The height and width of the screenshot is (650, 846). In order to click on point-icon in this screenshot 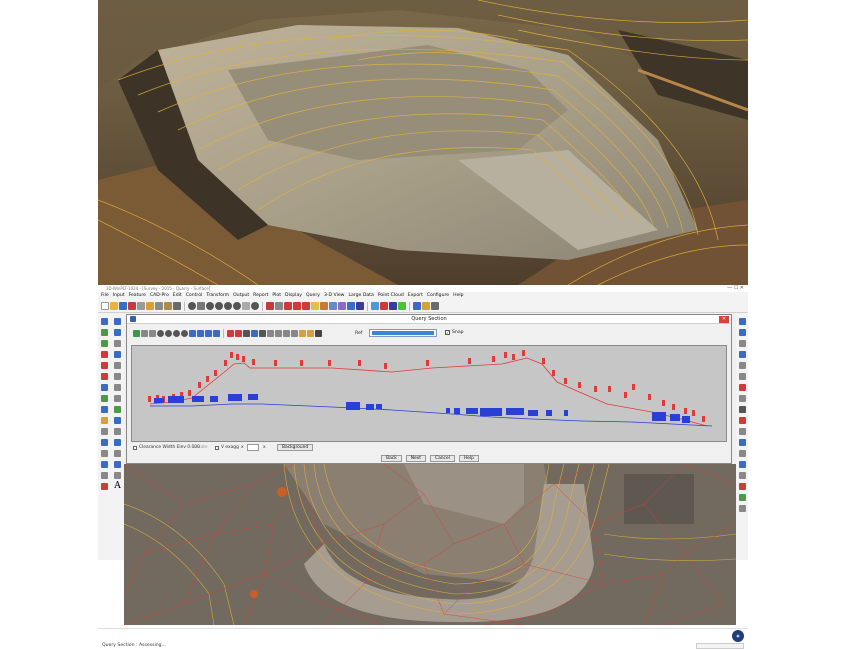, I will do `click(104, 332)`.